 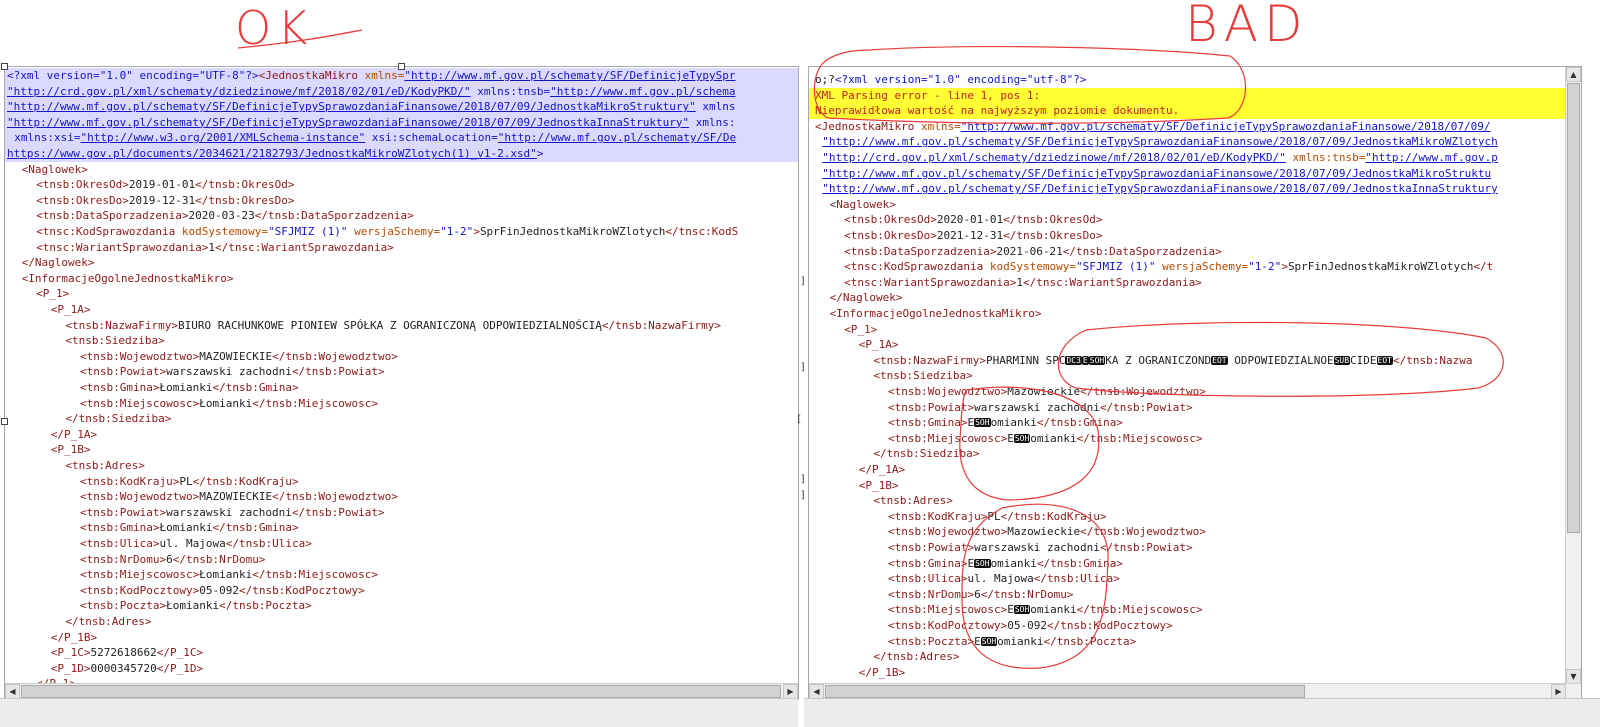 What do you see at coordinates (1342, 360) in the screenshot?
I see `control-char-badge: SUB` at bounding box center [1342, 360].